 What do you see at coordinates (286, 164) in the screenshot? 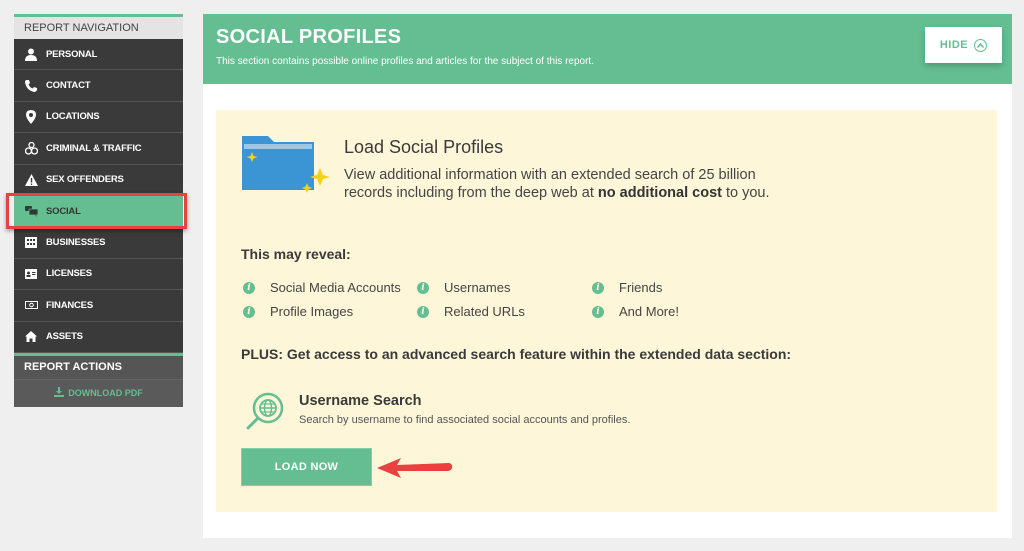
I see `sparkling-folder-icon` at bounding box center [286, 164].